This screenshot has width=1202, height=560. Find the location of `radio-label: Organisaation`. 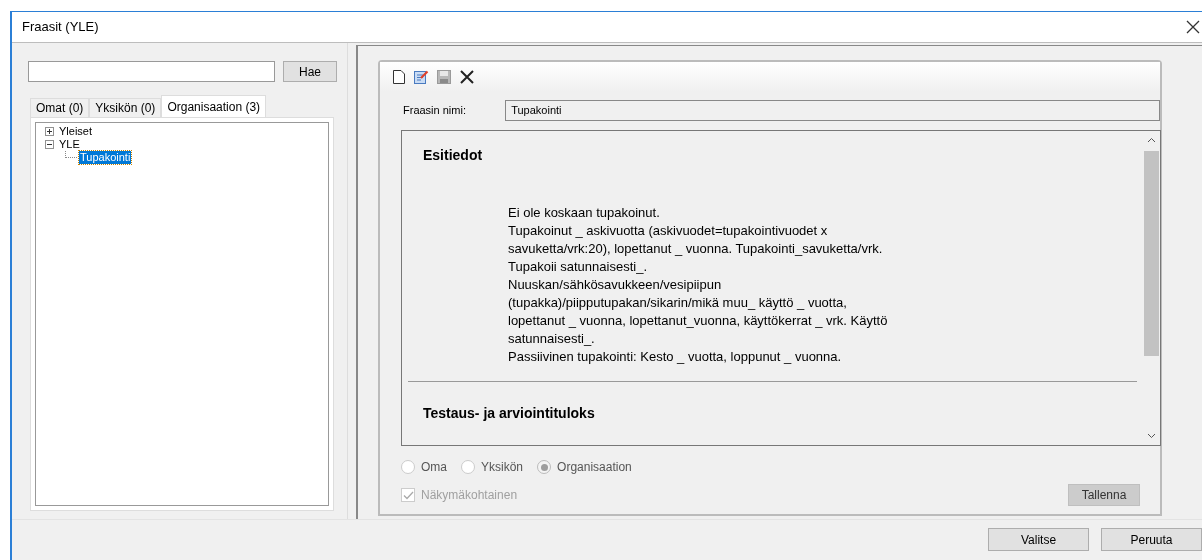

radio-label: Organisaation is located at coordinates (594, 467).